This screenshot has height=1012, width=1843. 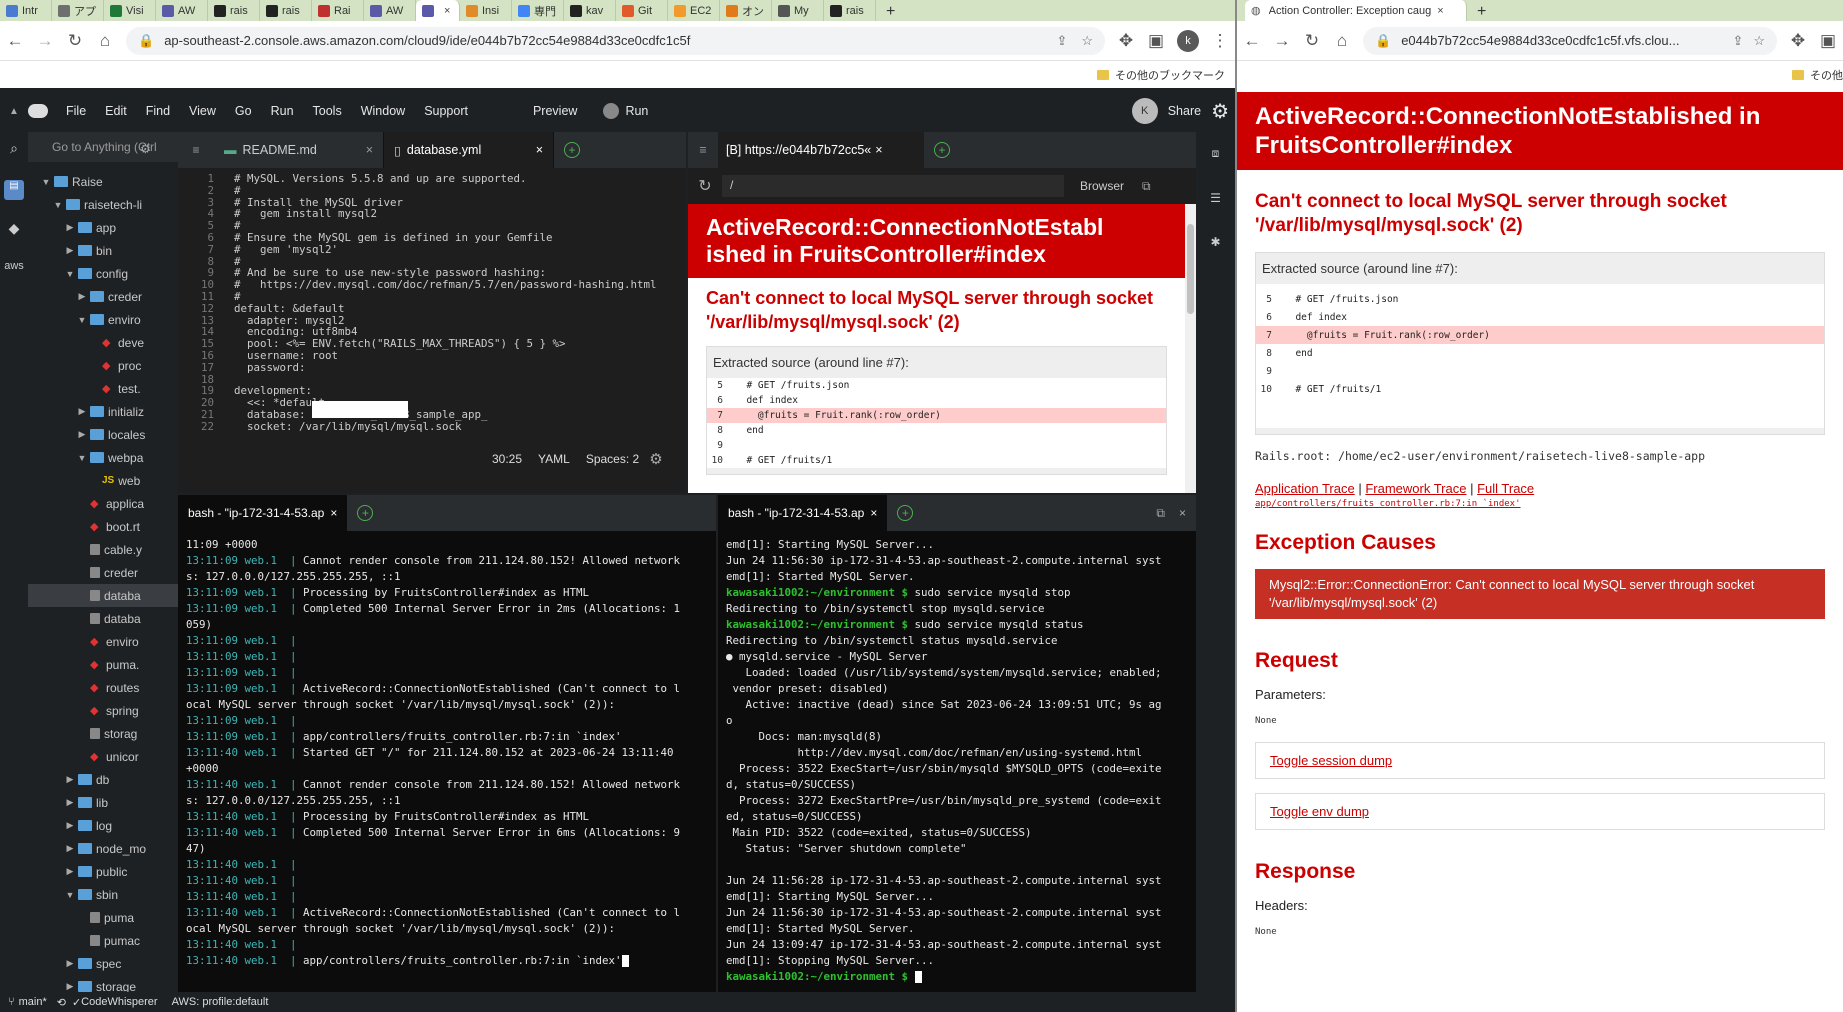 What do you see at coordinates (103, 549) in the screenshot?
I see `tree-item: cable.y` at bounding box center [103, 549].